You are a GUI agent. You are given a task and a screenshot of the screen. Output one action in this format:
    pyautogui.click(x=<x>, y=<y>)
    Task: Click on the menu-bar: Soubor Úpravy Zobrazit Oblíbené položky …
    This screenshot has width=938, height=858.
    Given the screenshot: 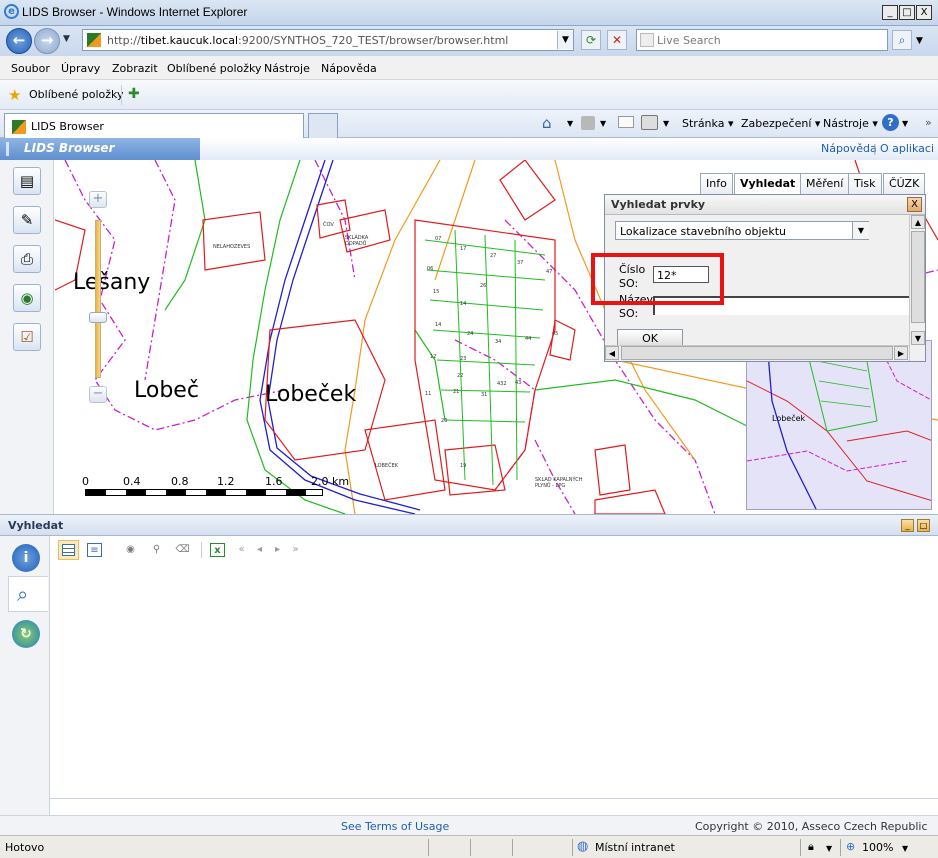 What is the action you would take?
    pyautogui.click(x=469, y=68)
    